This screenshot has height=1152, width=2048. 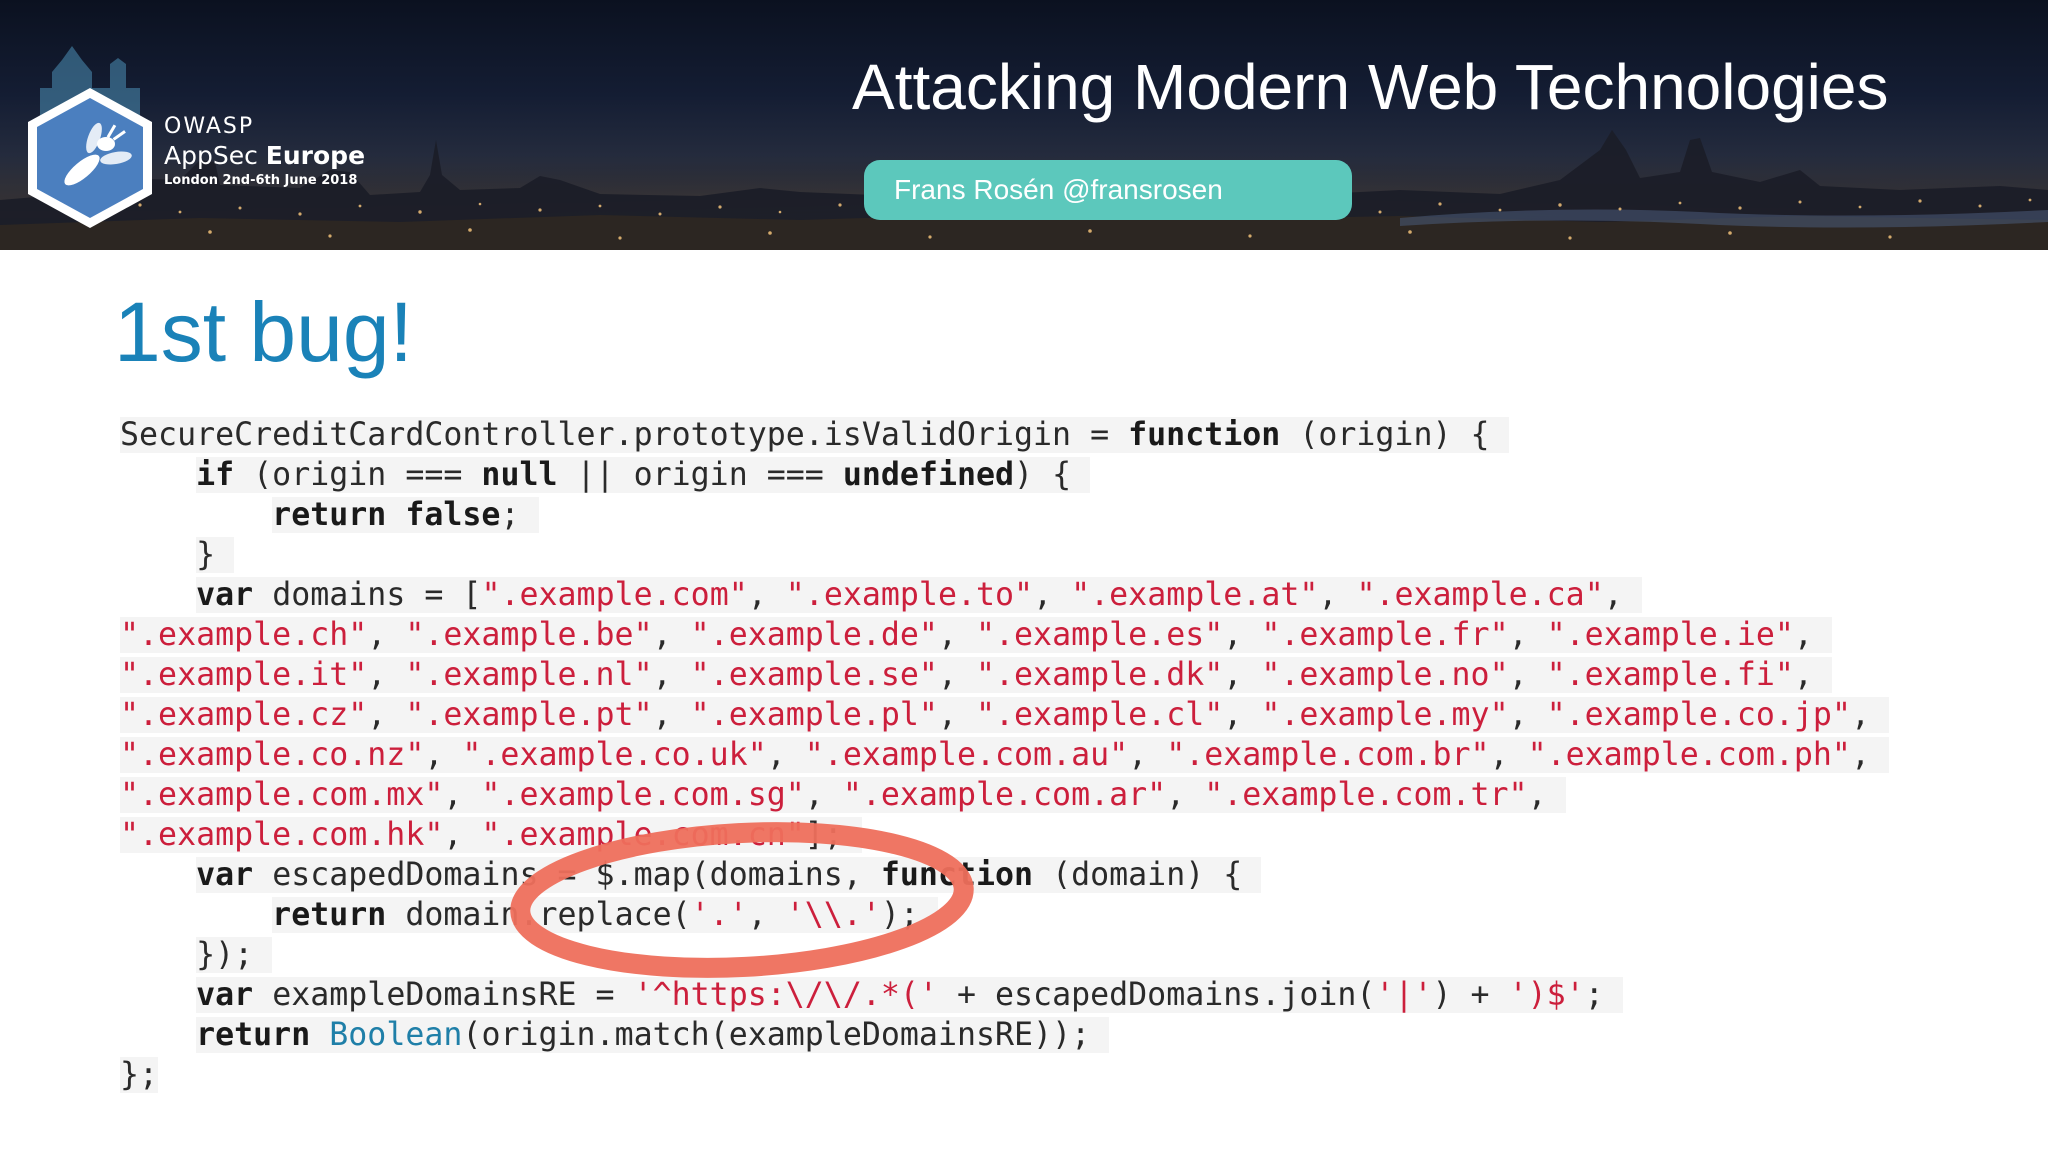 What do you see at coordinates (209, 126) in the screenshot?
I see `owasp-wordmark: OWASP` at bounding box center [209, 126].